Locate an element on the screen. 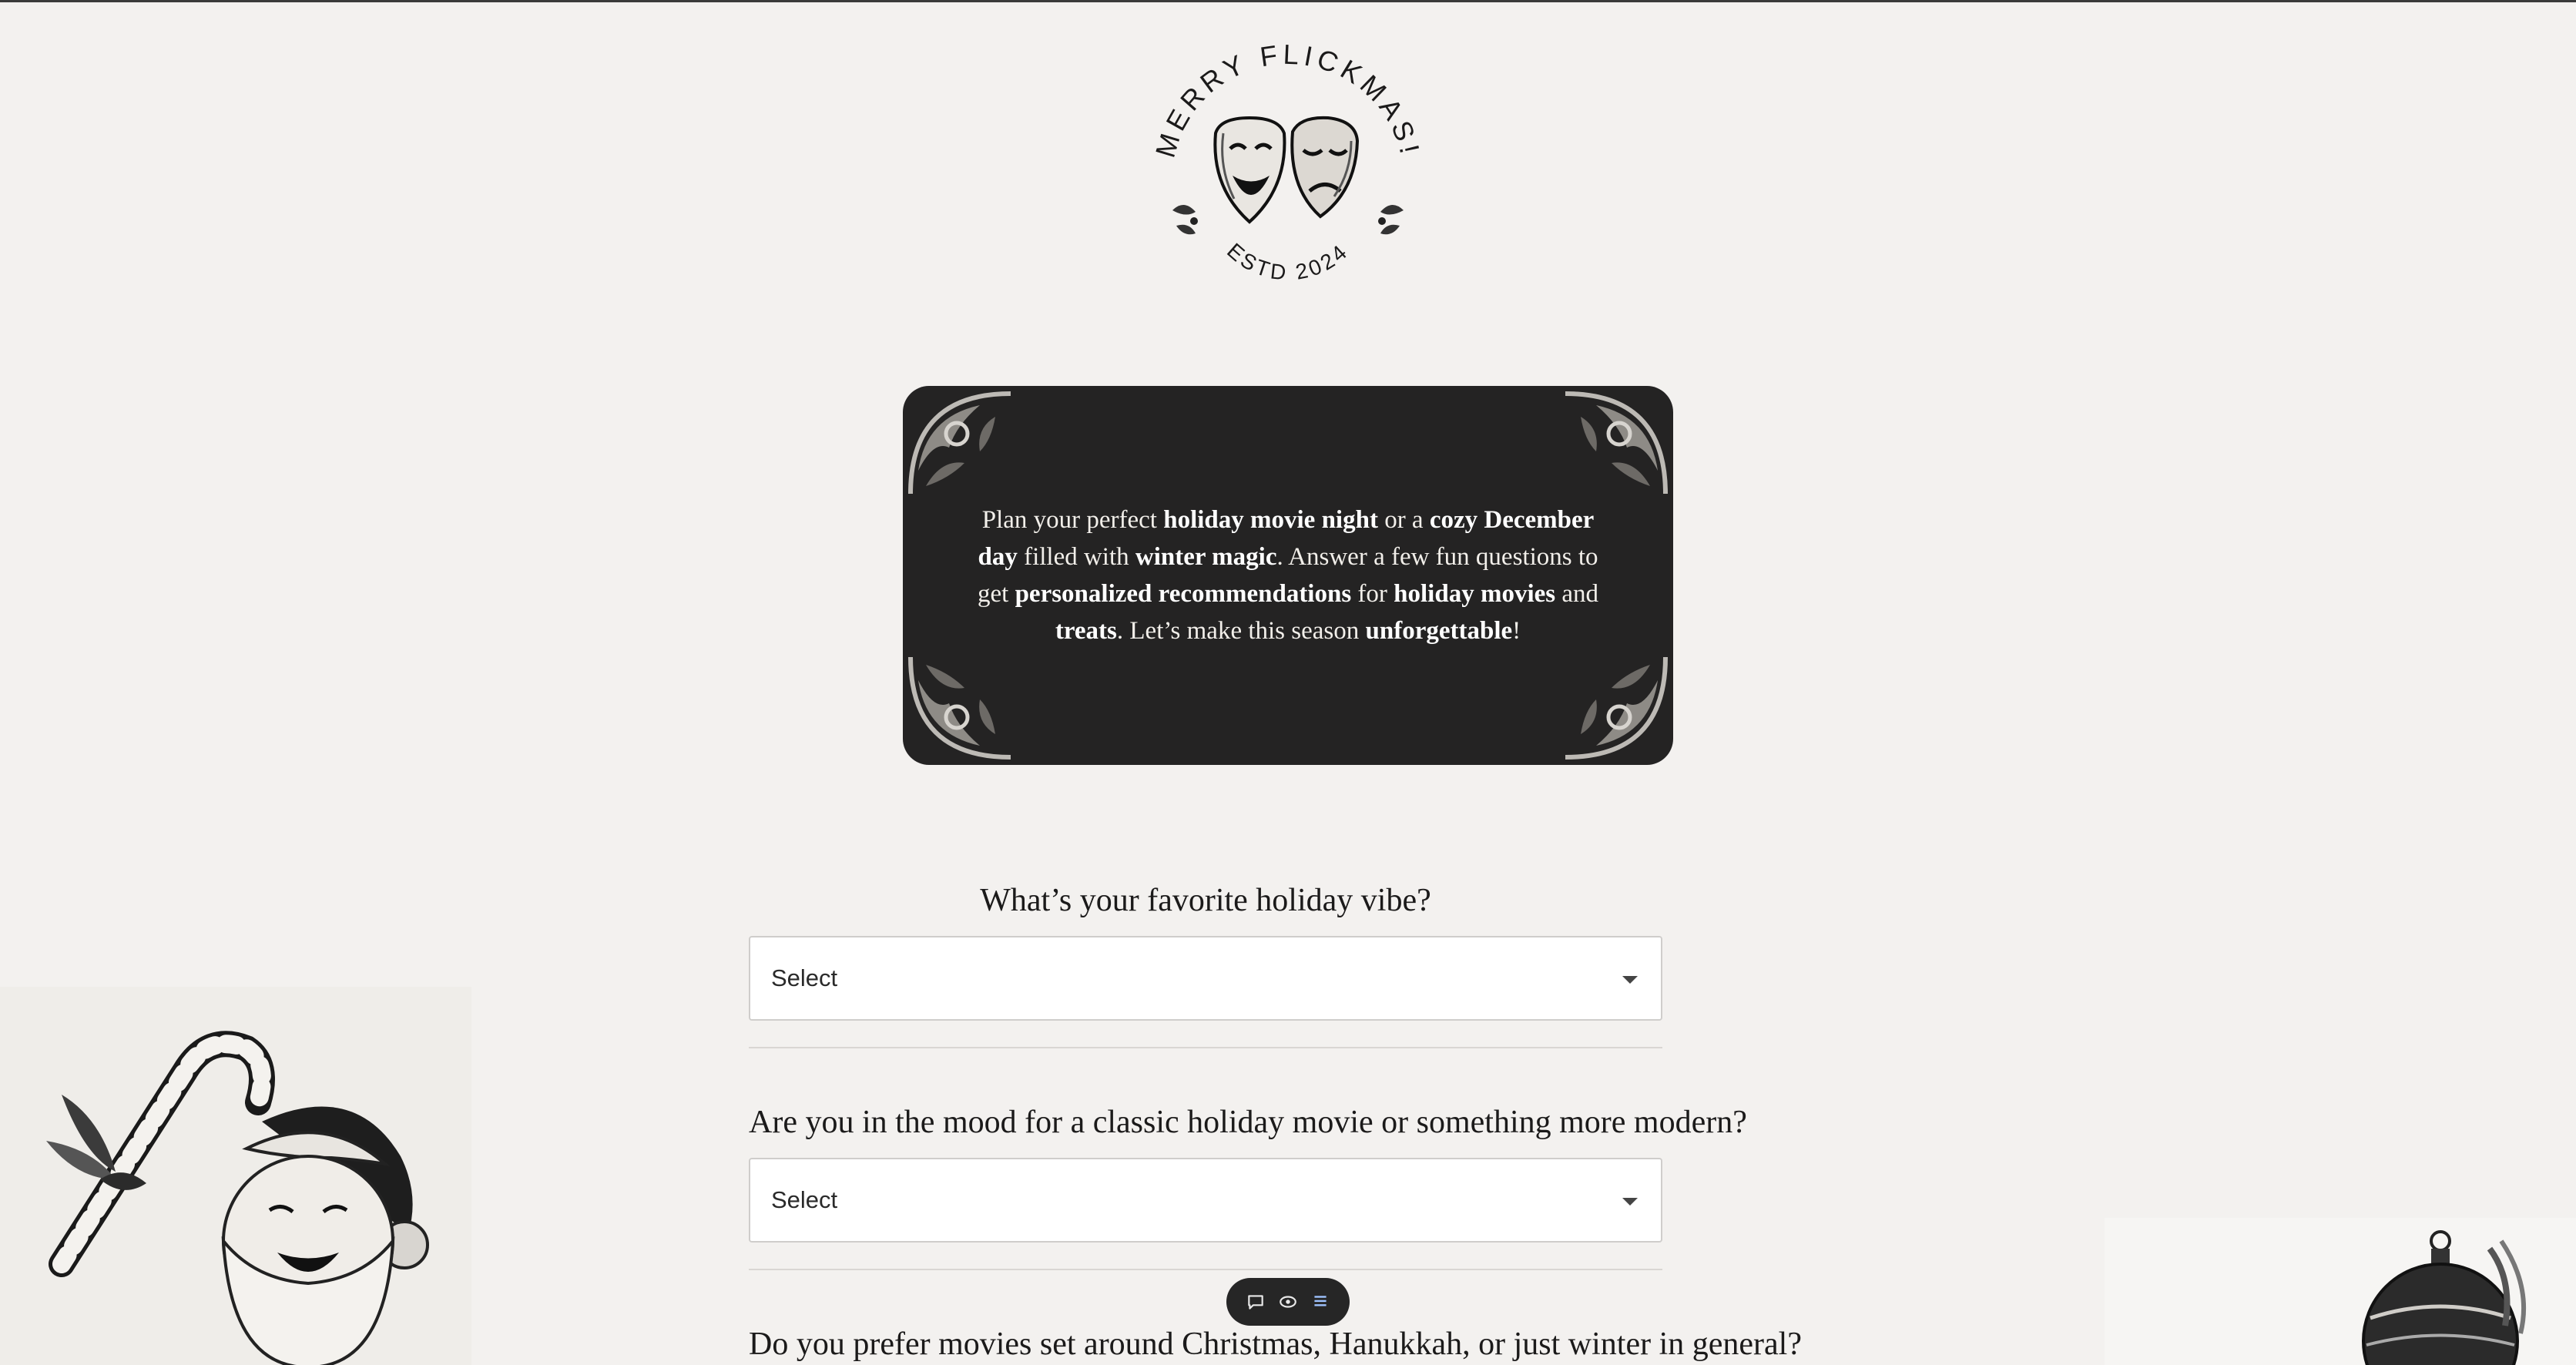  eye-icon is located at coordinates (1288, 1302).